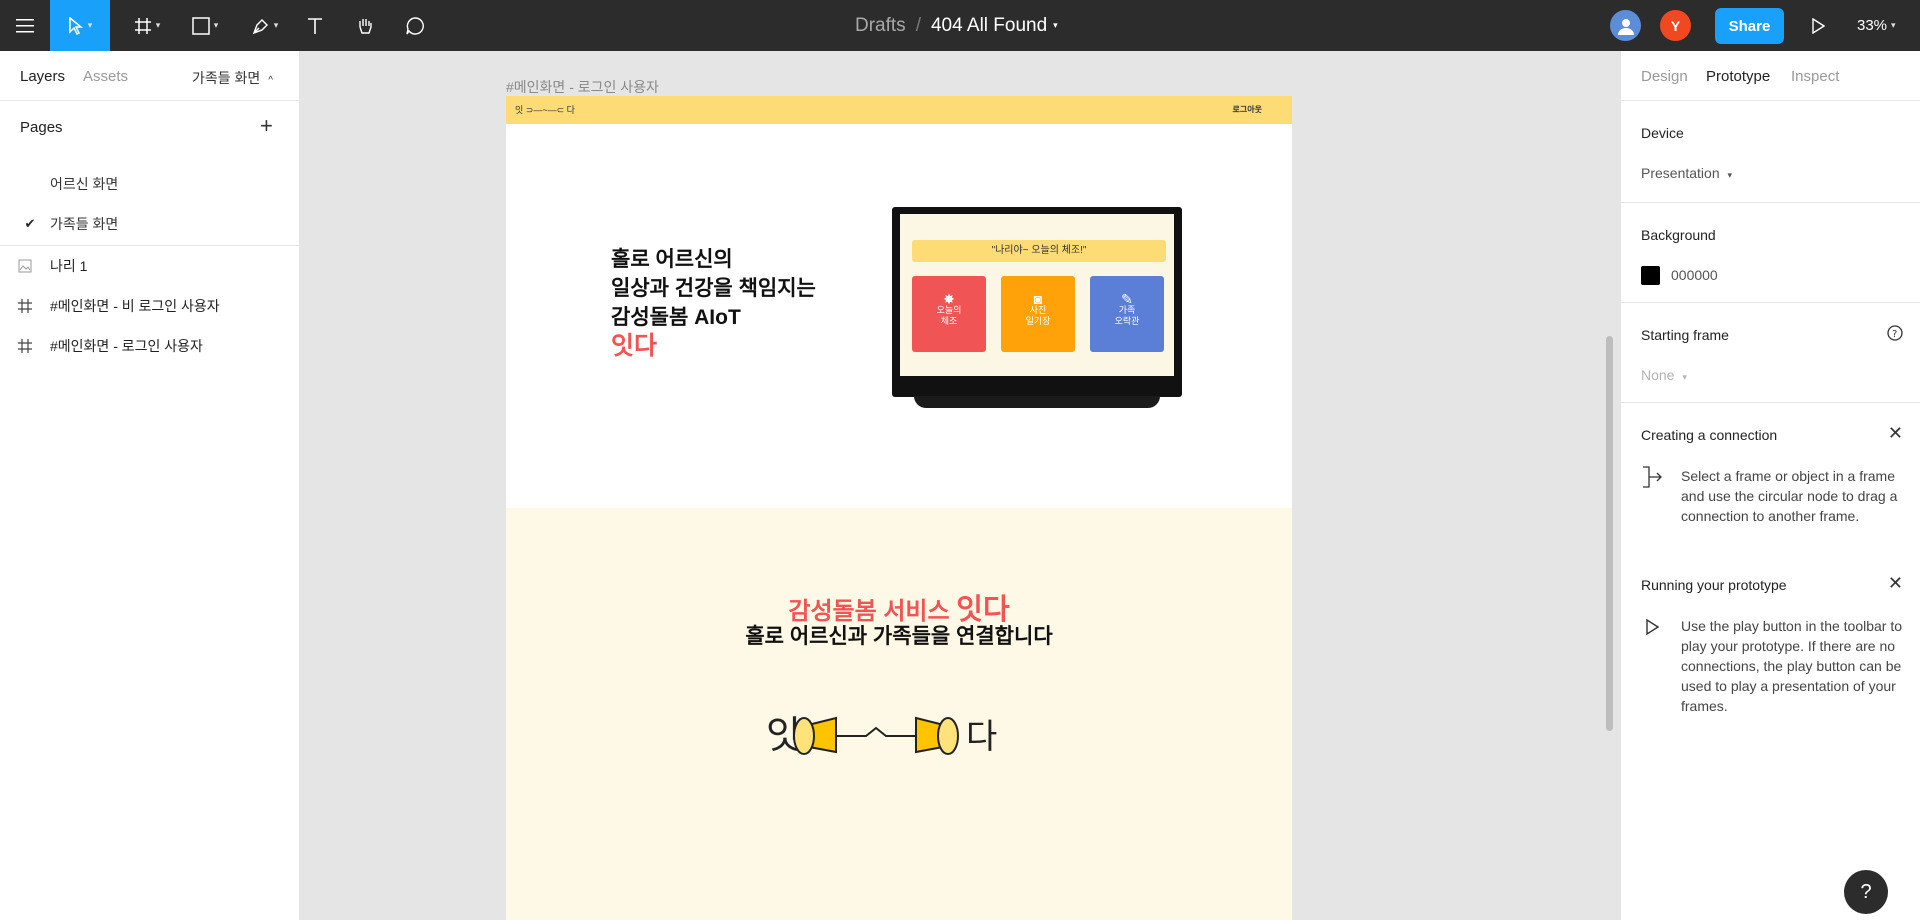 The width and height of the screenshot is (1920, 920). I want to click on tab-layers: Layers, so click(42, 76).